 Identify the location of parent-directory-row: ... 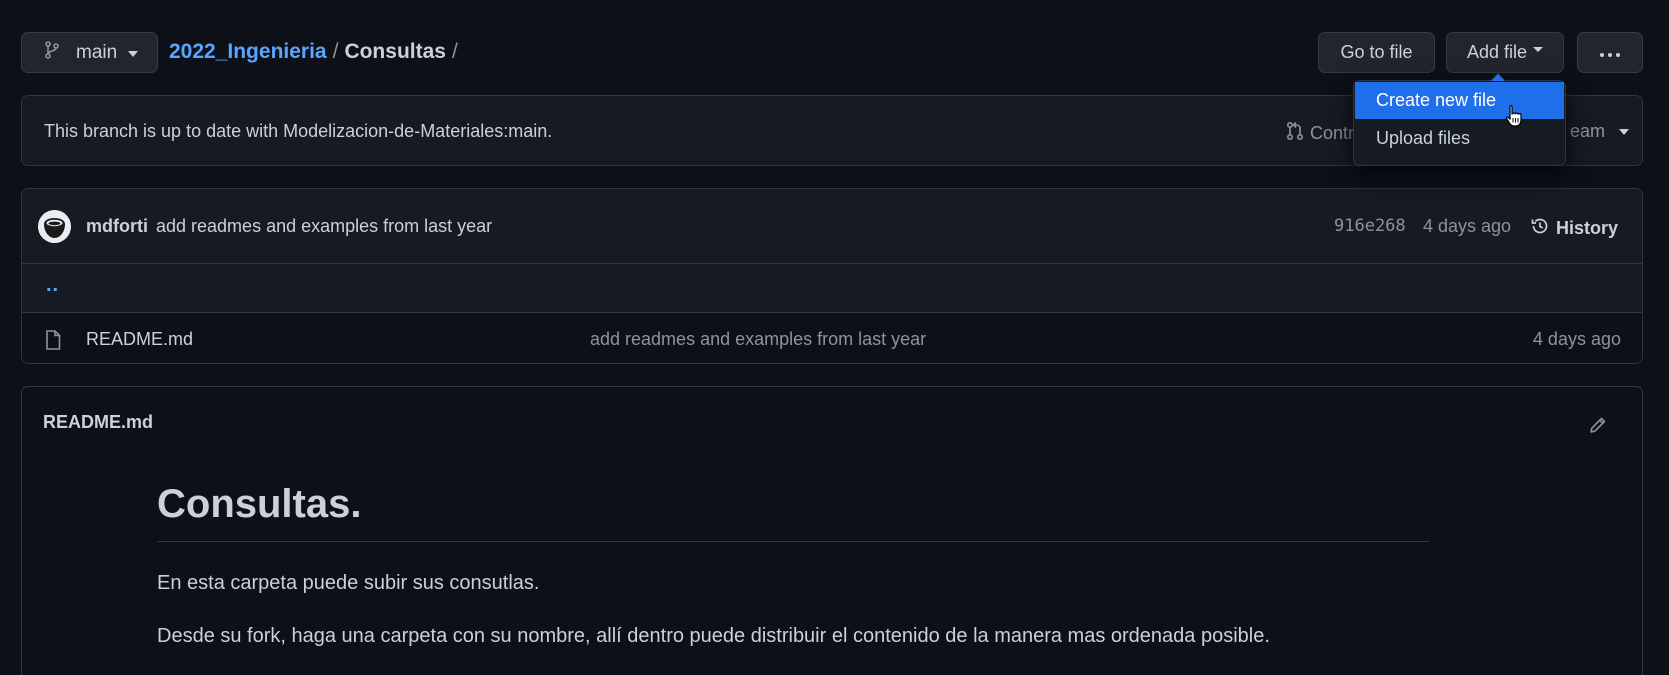
(832, 288).